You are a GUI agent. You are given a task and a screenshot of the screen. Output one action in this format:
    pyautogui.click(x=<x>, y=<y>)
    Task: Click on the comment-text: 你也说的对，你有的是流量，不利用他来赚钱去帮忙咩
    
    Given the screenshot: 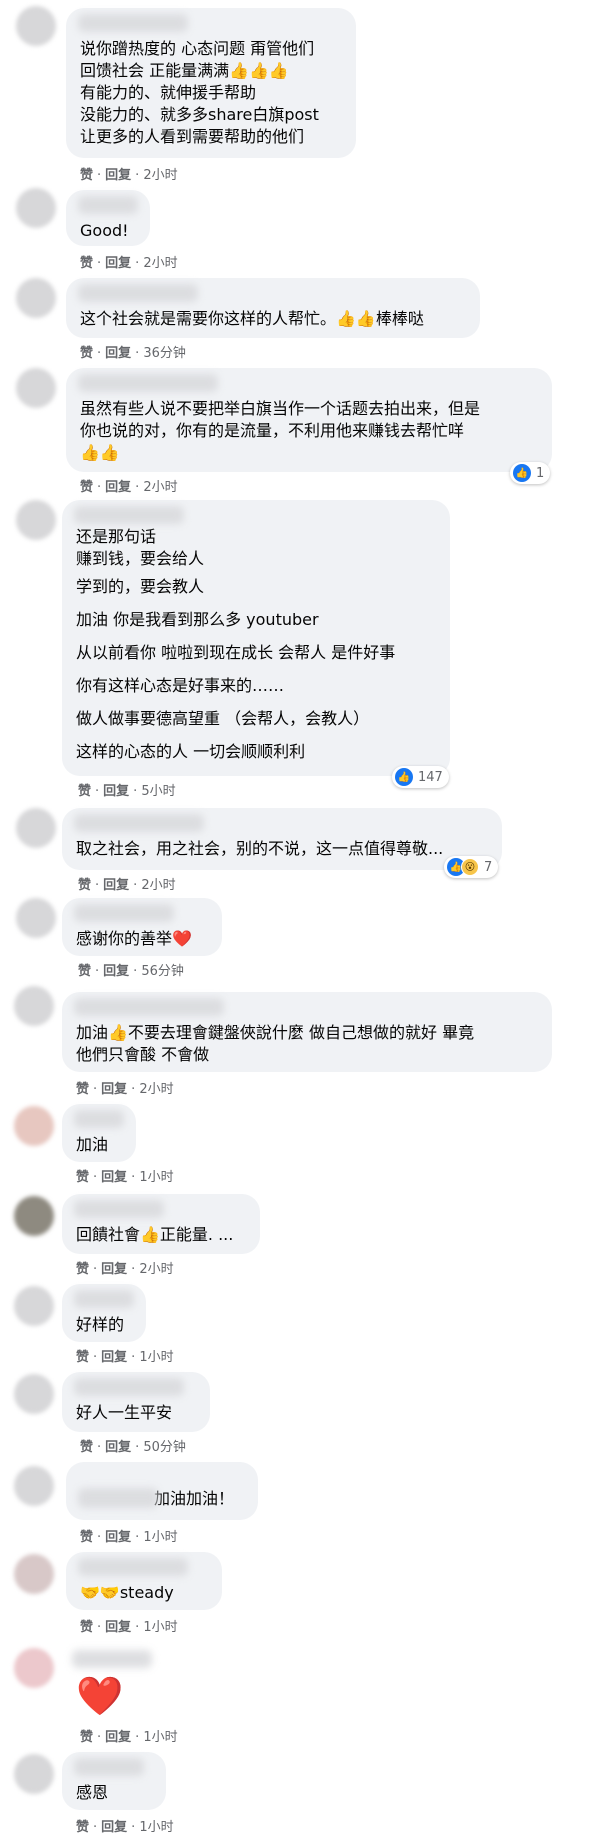 What is the action you would take?
    pyautogui.click(x=272, y=430)
    